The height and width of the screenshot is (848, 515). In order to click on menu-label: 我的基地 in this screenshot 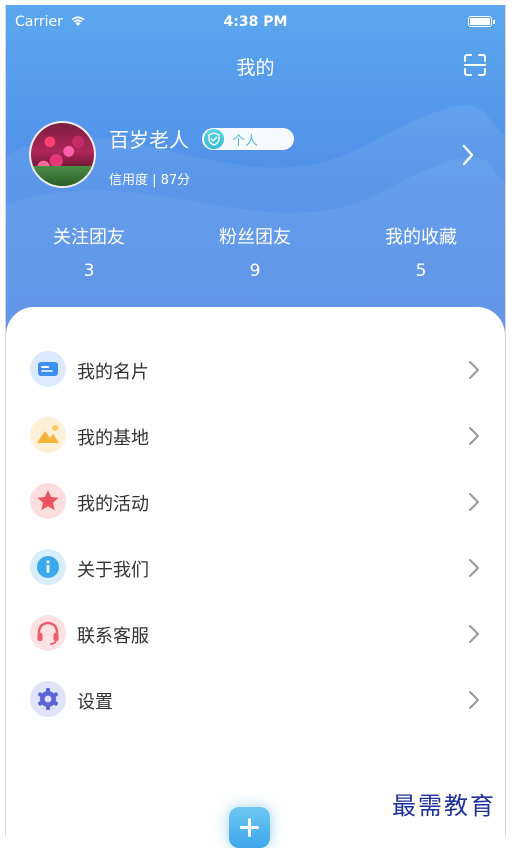, I will do `click(113, 438)`.